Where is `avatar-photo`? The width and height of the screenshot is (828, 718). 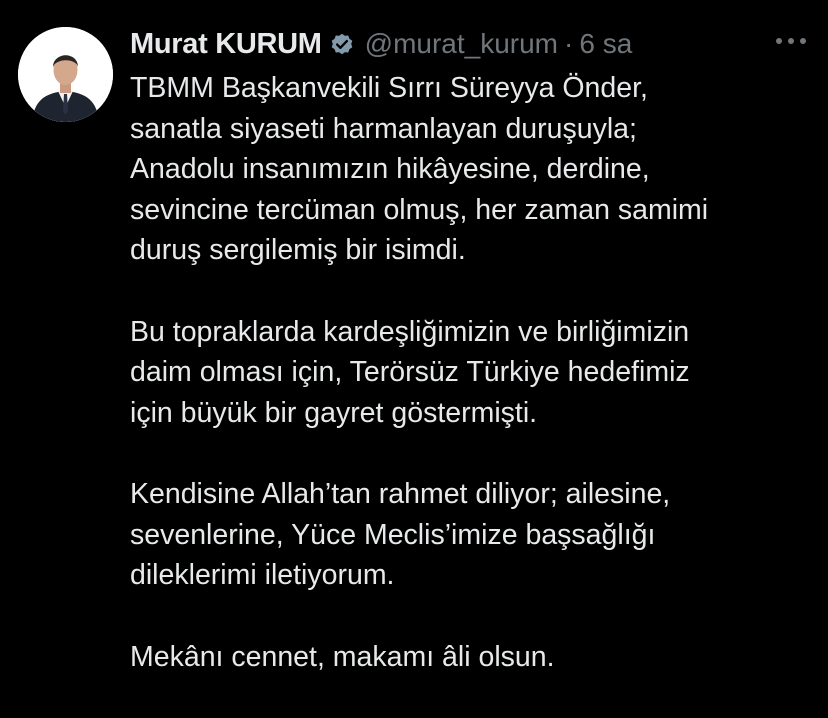
avatar-photo is located at coordinates (65, 74).